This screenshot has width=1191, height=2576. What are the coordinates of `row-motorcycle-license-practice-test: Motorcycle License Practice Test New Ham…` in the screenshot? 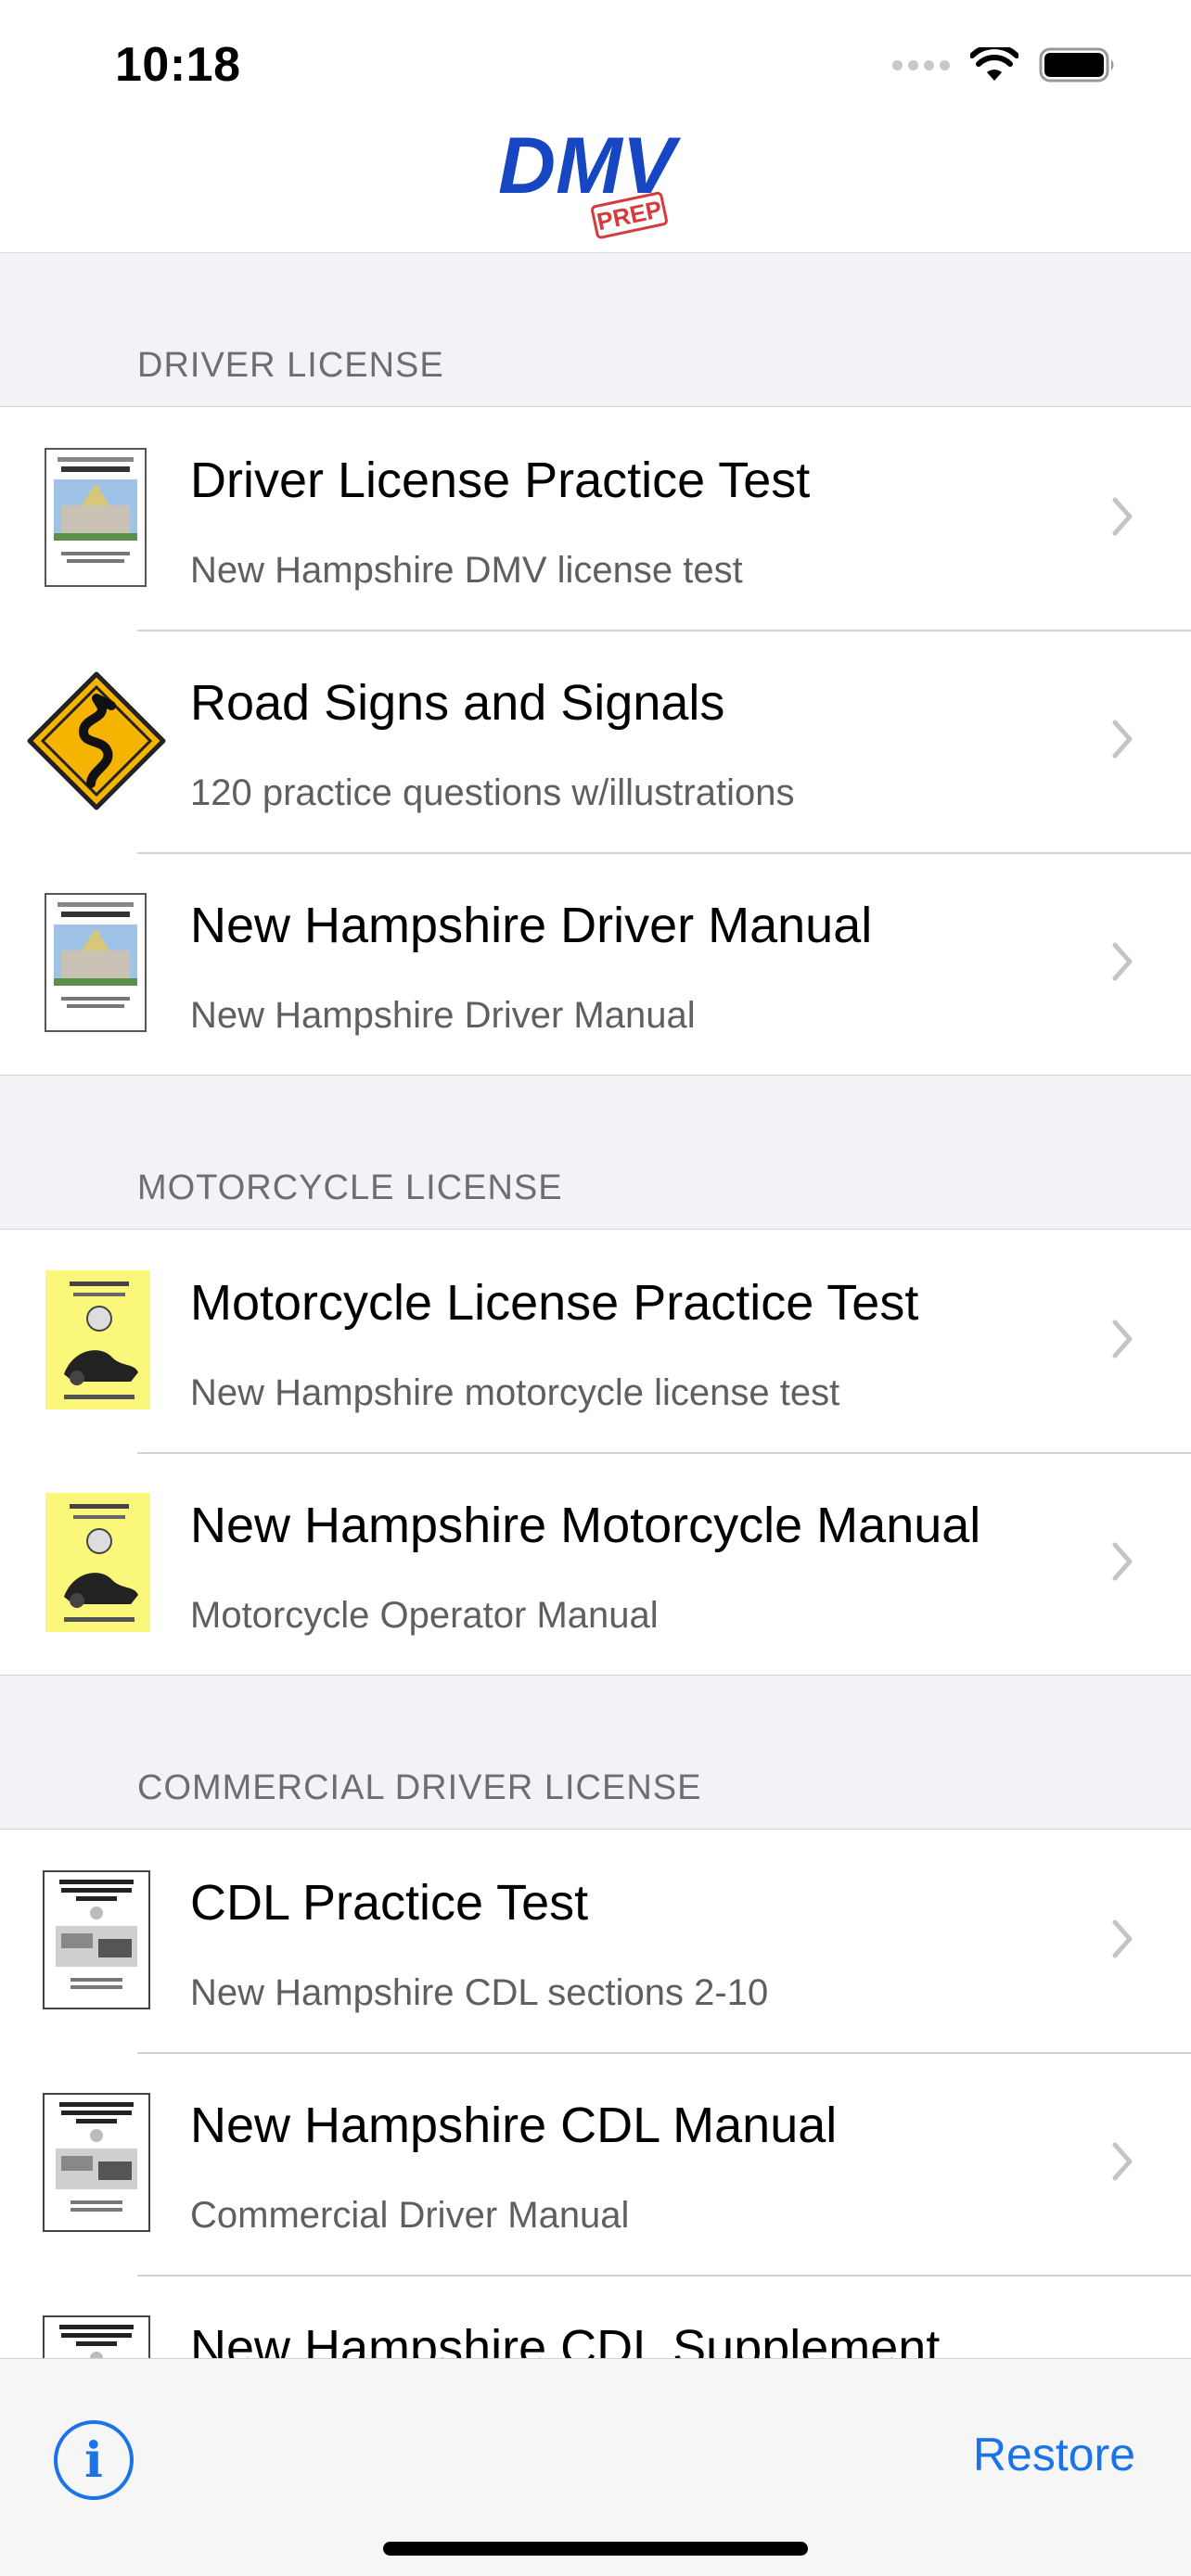 It's located at (595, 1341).